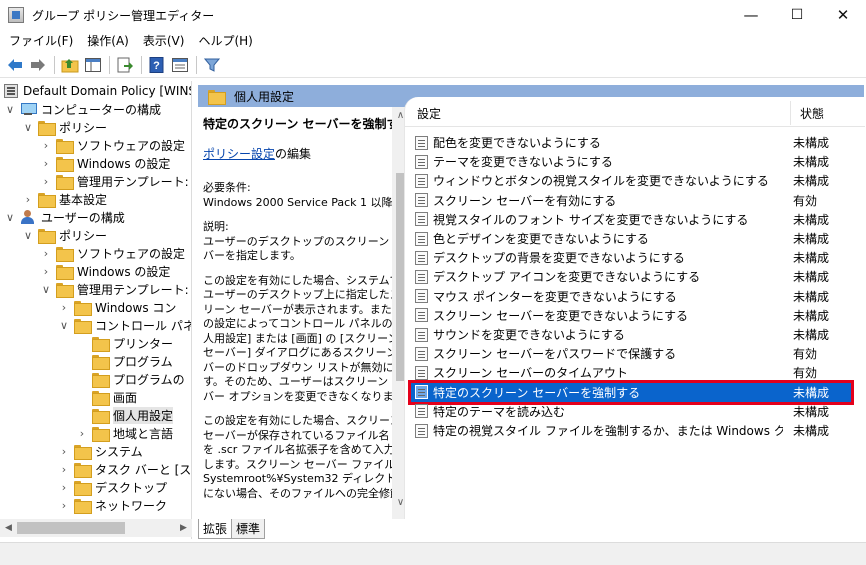  I want to click on scroll-thumb, so click(71, 528).